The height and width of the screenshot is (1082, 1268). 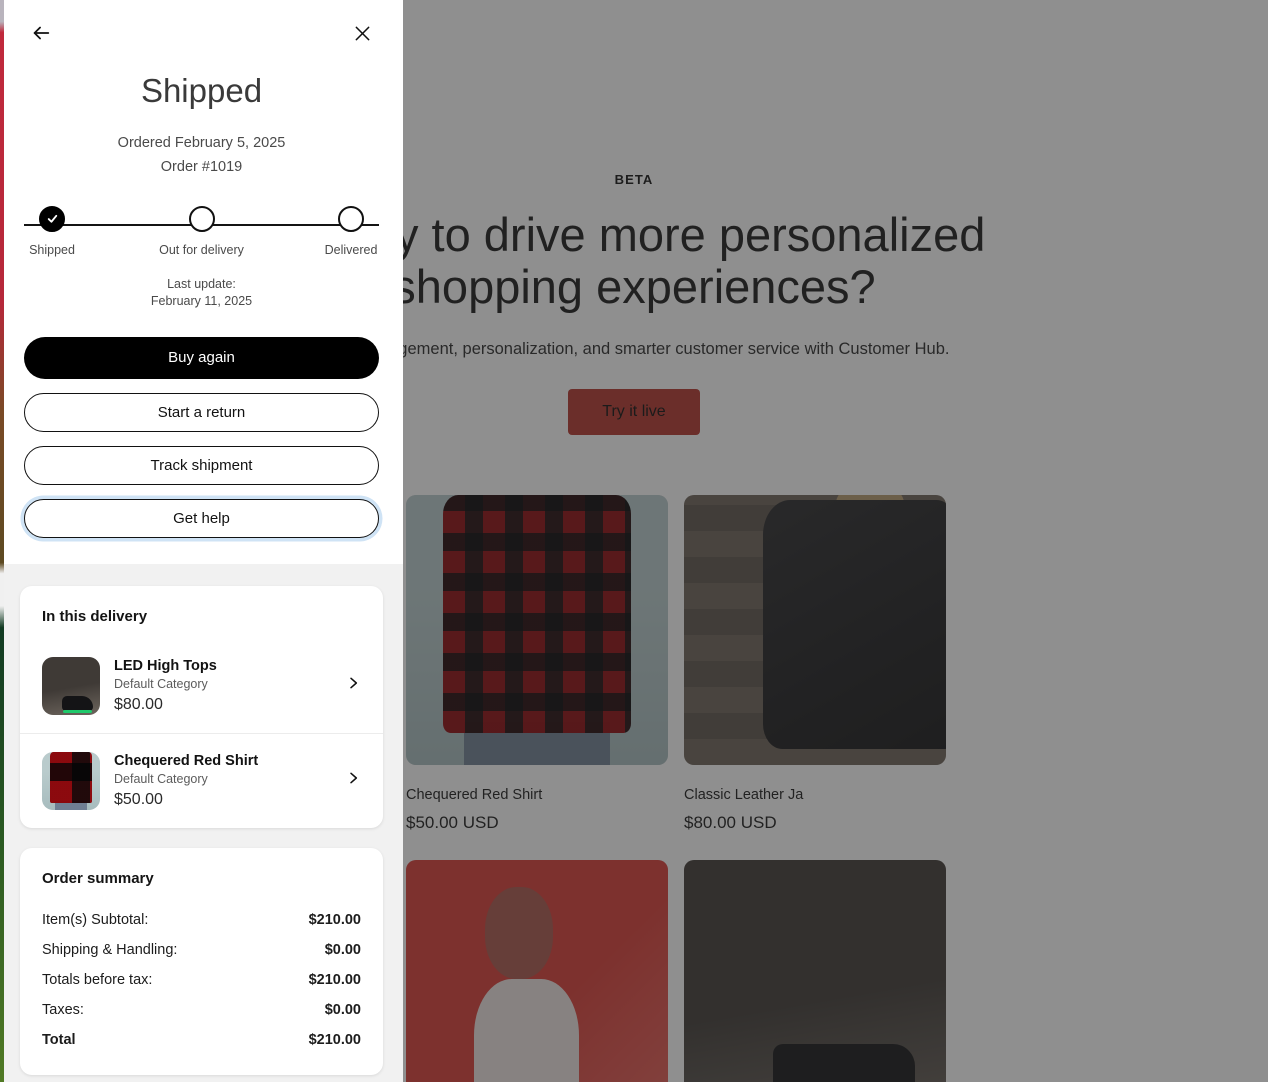 What do you see at coordinates (138, 799) in the screenshot?
I see `item-price: $50.00` at bounding box center [138, 799].